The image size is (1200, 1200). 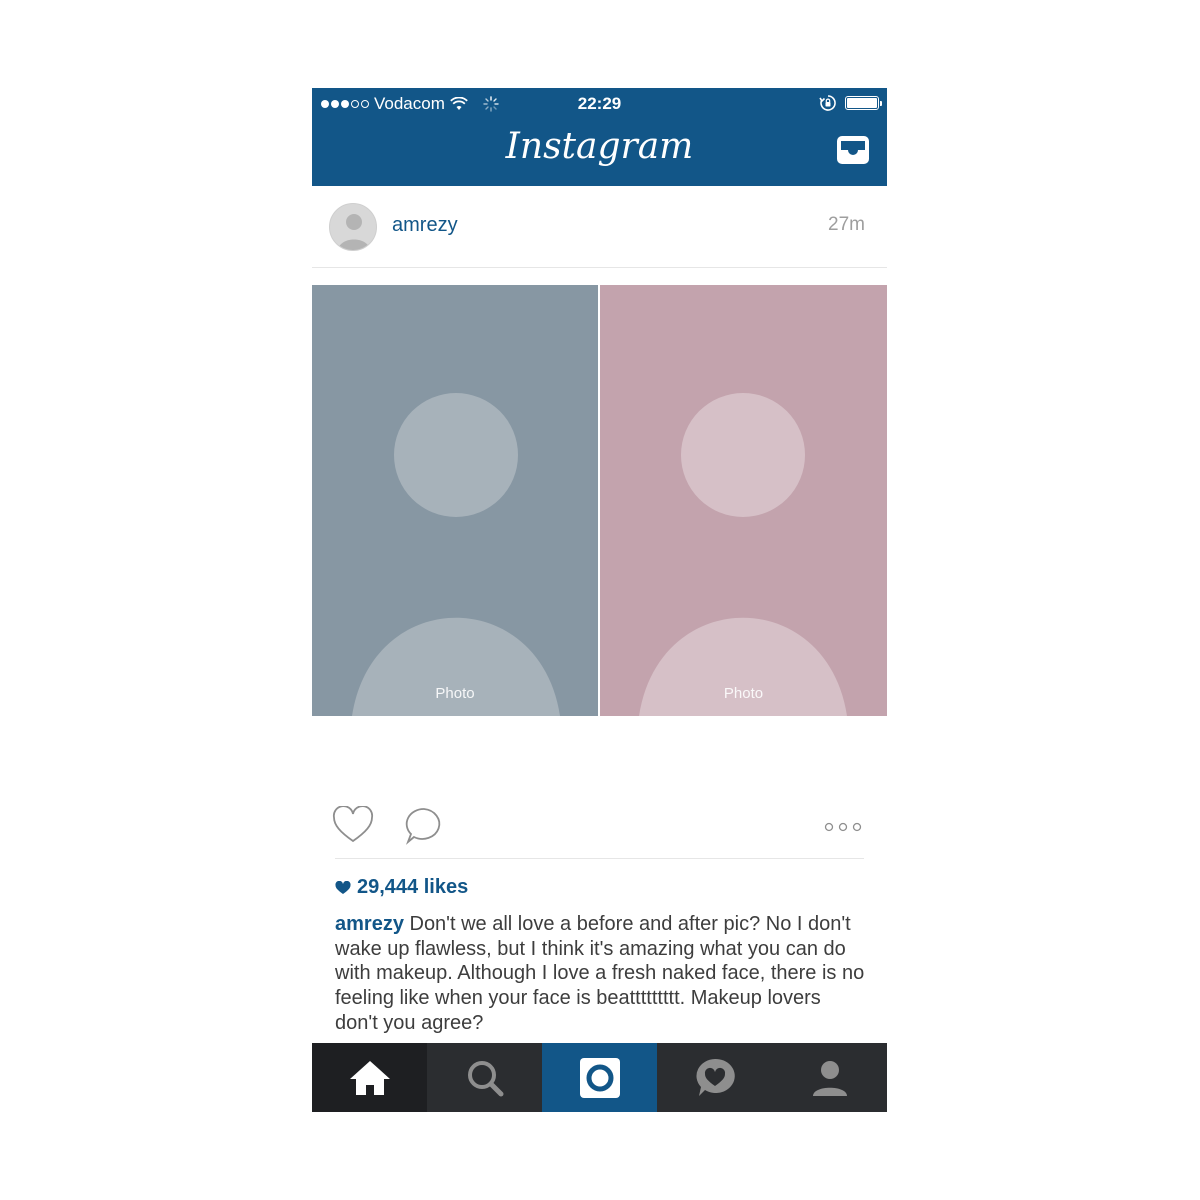 I want to click on avatar, so click(x=353, y=227).